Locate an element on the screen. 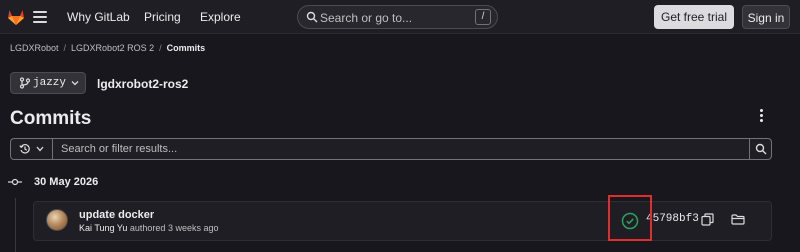 The width and height of the screenshot is (800, 252). commit-icon is located at coordinates (15, 182).